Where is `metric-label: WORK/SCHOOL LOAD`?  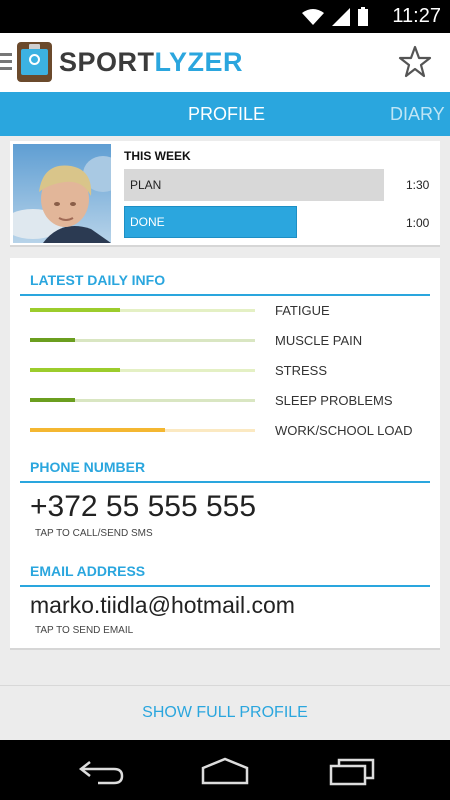 metric-label: WORK/SCHOOL LOAD is located at coordinates (344, 430).